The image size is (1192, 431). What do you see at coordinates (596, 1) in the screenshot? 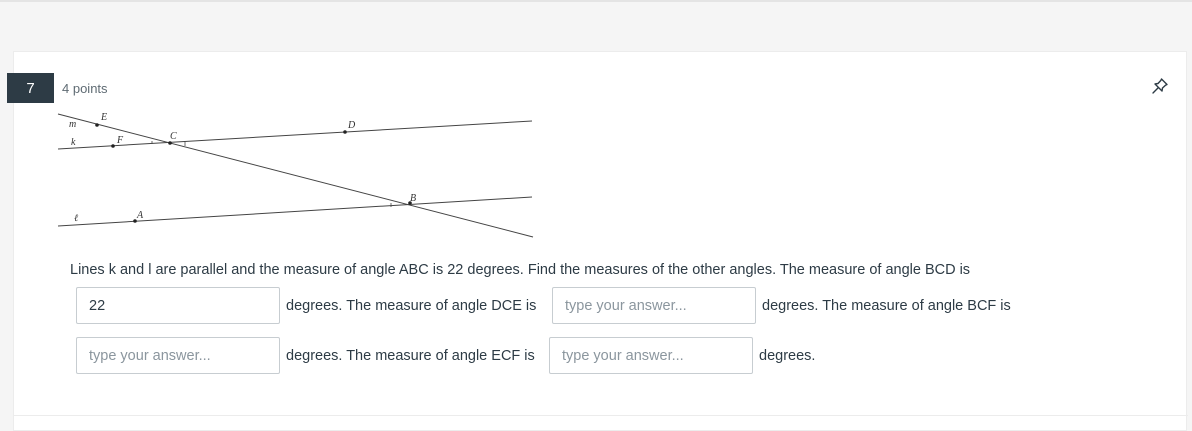
I see `top-divider` at bounding box center [596, 1].